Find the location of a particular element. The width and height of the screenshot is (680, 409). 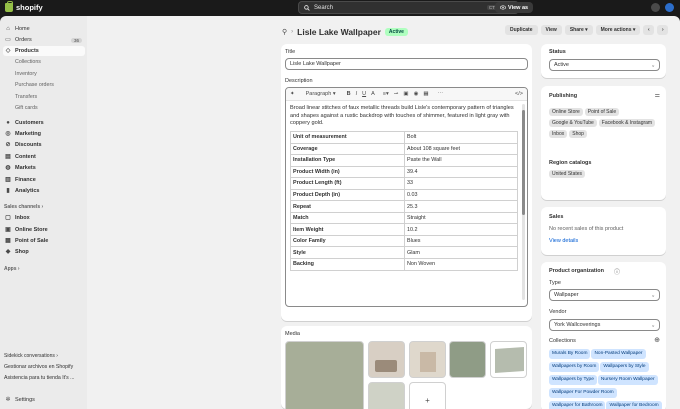

shop-bag-icon: ◆ is located at coordinates (8, 252).